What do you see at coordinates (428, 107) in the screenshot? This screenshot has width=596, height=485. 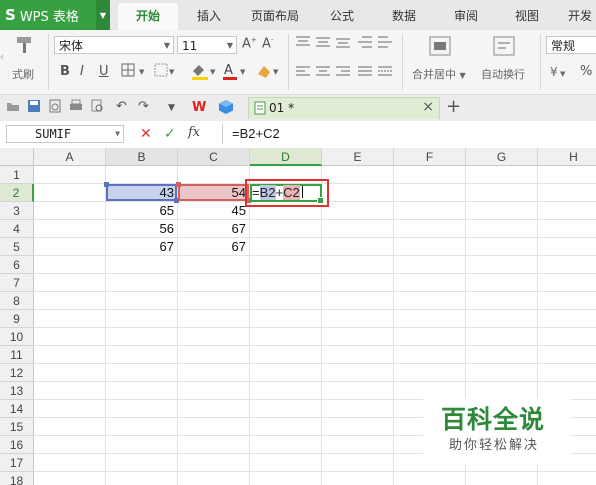 I see `close-tab-icon: ×` at bounding box center [428, 107].